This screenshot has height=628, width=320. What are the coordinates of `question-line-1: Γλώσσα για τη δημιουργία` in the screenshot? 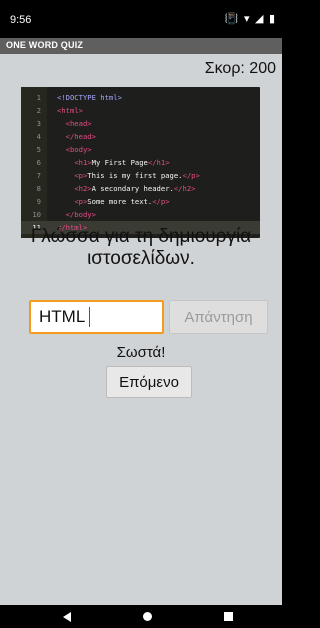 It's located at (141, 236).